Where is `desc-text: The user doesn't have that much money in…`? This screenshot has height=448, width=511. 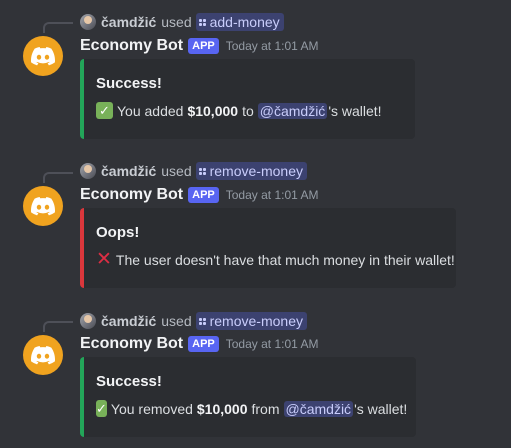
desc-text: The user doesn't have that much money in… is located at coordinates (285, 259).